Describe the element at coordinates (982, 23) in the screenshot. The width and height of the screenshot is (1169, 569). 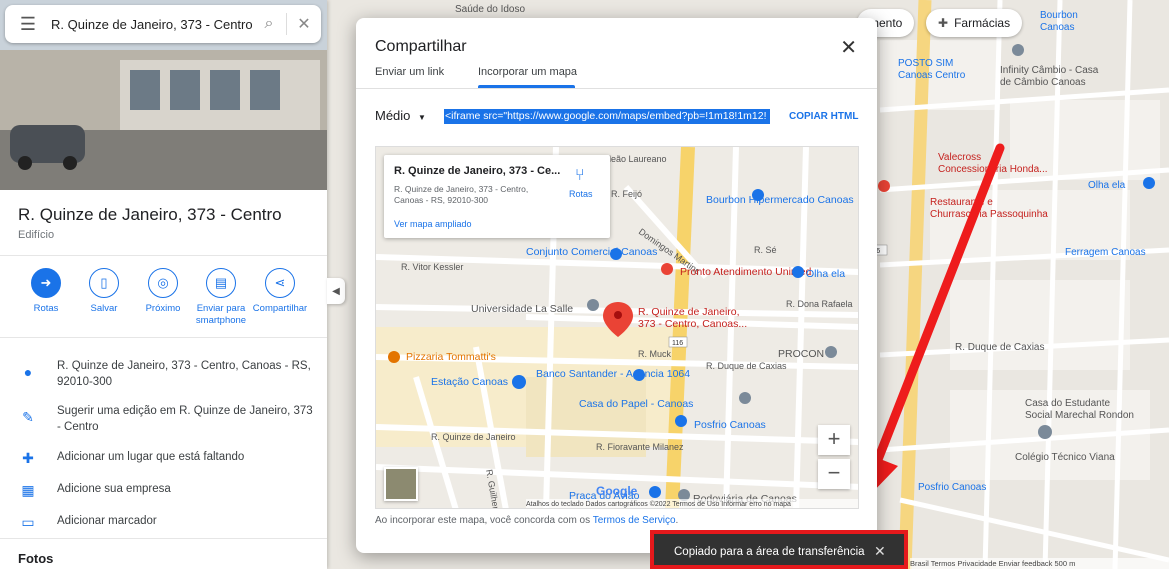
I see `chip-label: Farmácias` at that location.